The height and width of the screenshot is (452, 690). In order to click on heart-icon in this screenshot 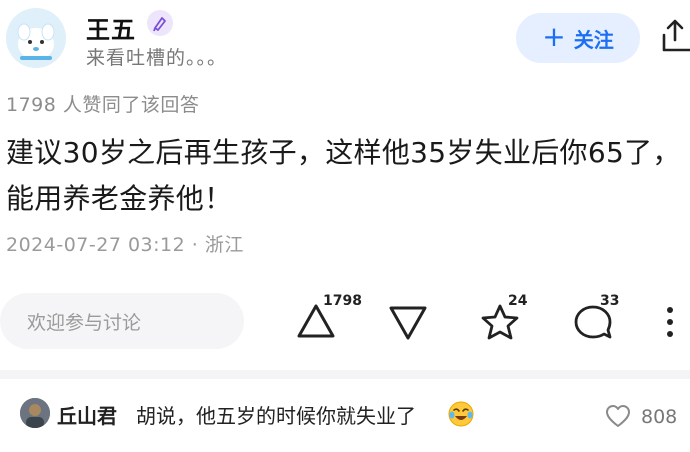, I will do `click(618, 416)`.